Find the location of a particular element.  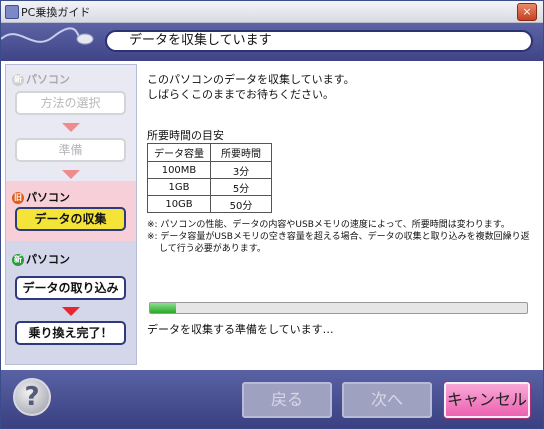

old-pc-label-text: パソコン is located at coordinates (48, 197).